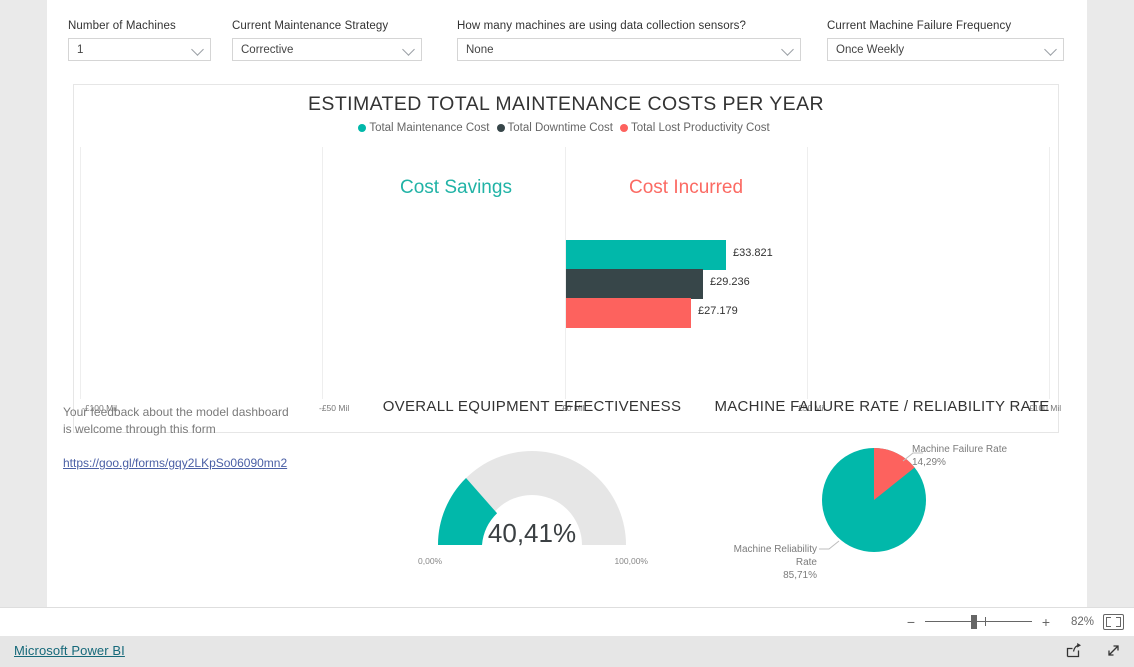 The width and height of the screenshot is (1134, 667). I want to click on dropdown-sensor-machine-count: None, so click(629, 49).